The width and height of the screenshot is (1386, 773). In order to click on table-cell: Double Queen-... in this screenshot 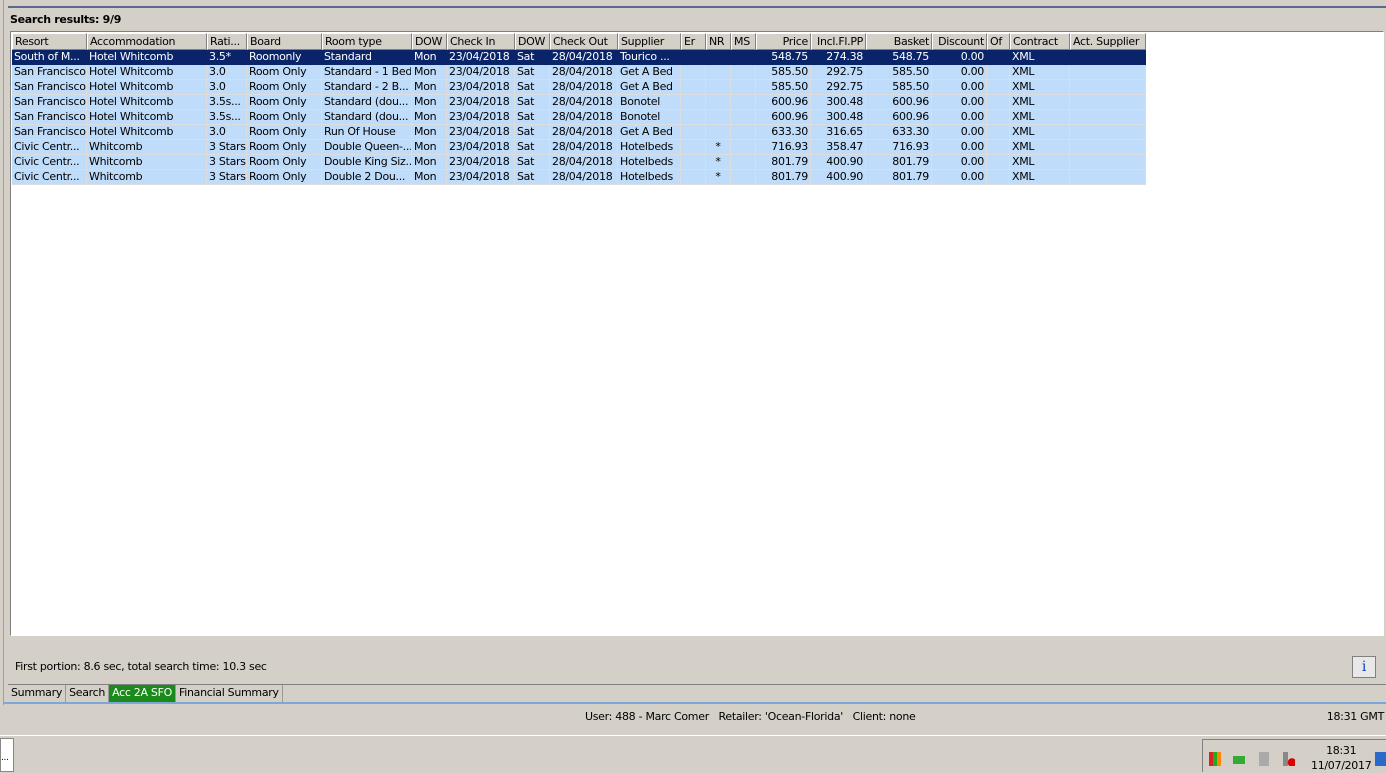, I will do `click(367, 147)`.